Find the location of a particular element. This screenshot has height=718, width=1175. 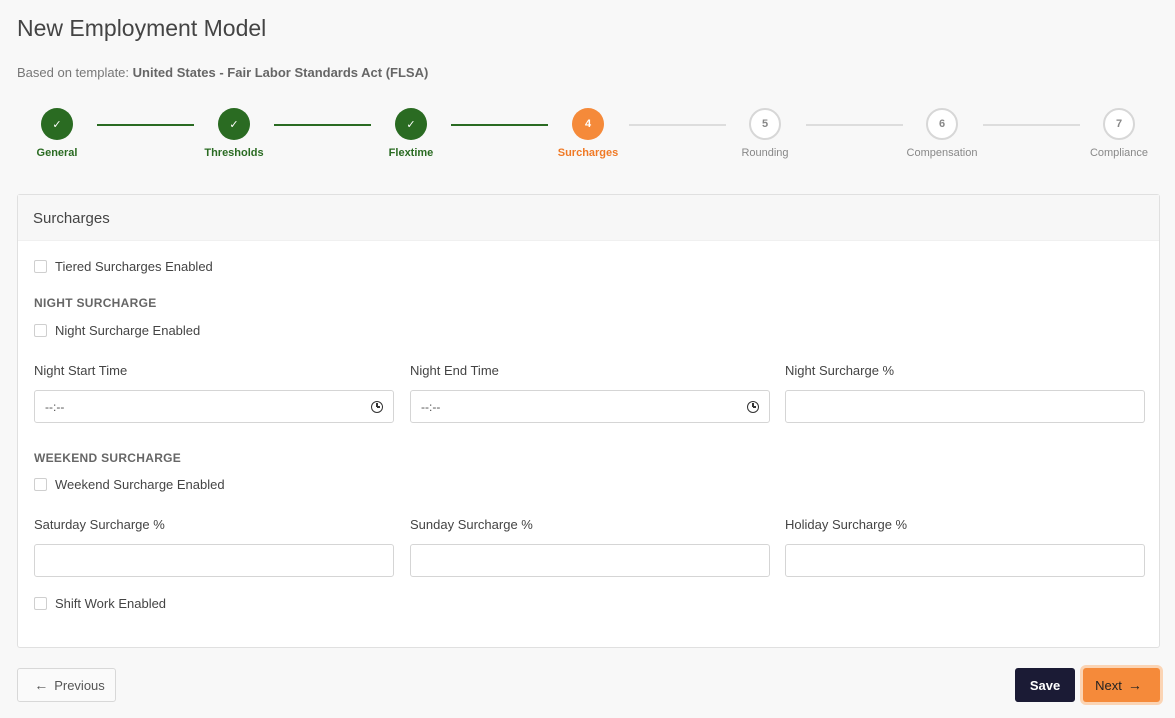

step-flextime: ✓ Flextime is located at coordinates (411, 133).